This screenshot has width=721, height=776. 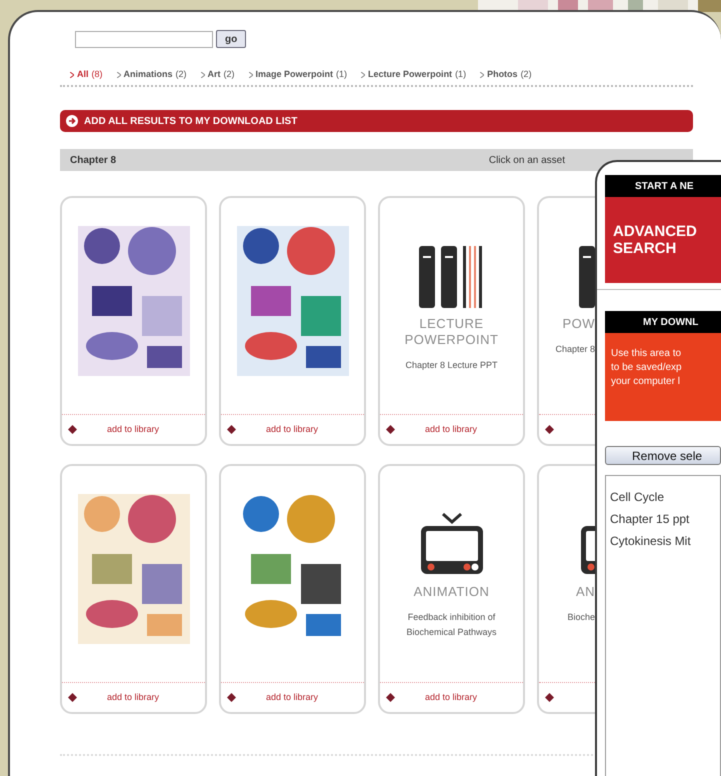 I want to click on hint-text: Click on an asset, so click(x=526, y=161).